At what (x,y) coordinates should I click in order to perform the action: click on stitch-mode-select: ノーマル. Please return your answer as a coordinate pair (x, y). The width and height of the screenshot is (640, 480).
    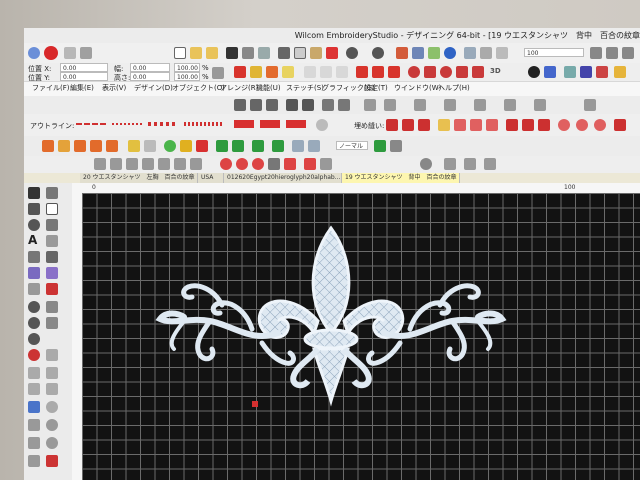
    Looking at the image, I should click on (352, 145).